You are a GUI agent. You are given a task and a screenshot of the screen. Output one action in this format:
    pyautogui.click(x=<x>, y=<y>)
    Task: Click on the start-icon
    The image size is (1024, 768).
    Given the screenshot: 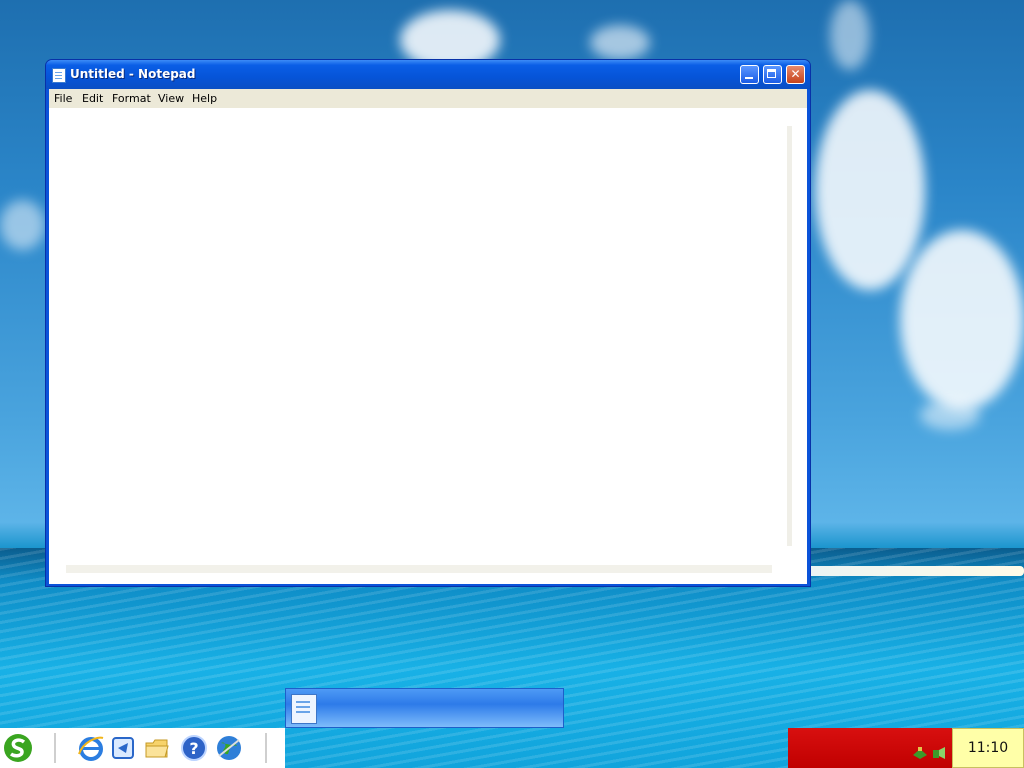 What is the action you would take?
    pyautogui.click(x=18, y=748)
    